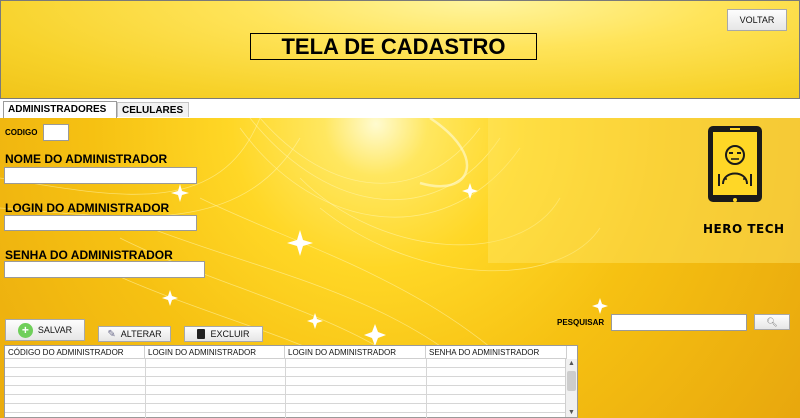 Image resolution: width=800 pixels, height=418 pixels. Describe the element at coordinates (100, 223) in the screenshot. I see `login-input` at that location.